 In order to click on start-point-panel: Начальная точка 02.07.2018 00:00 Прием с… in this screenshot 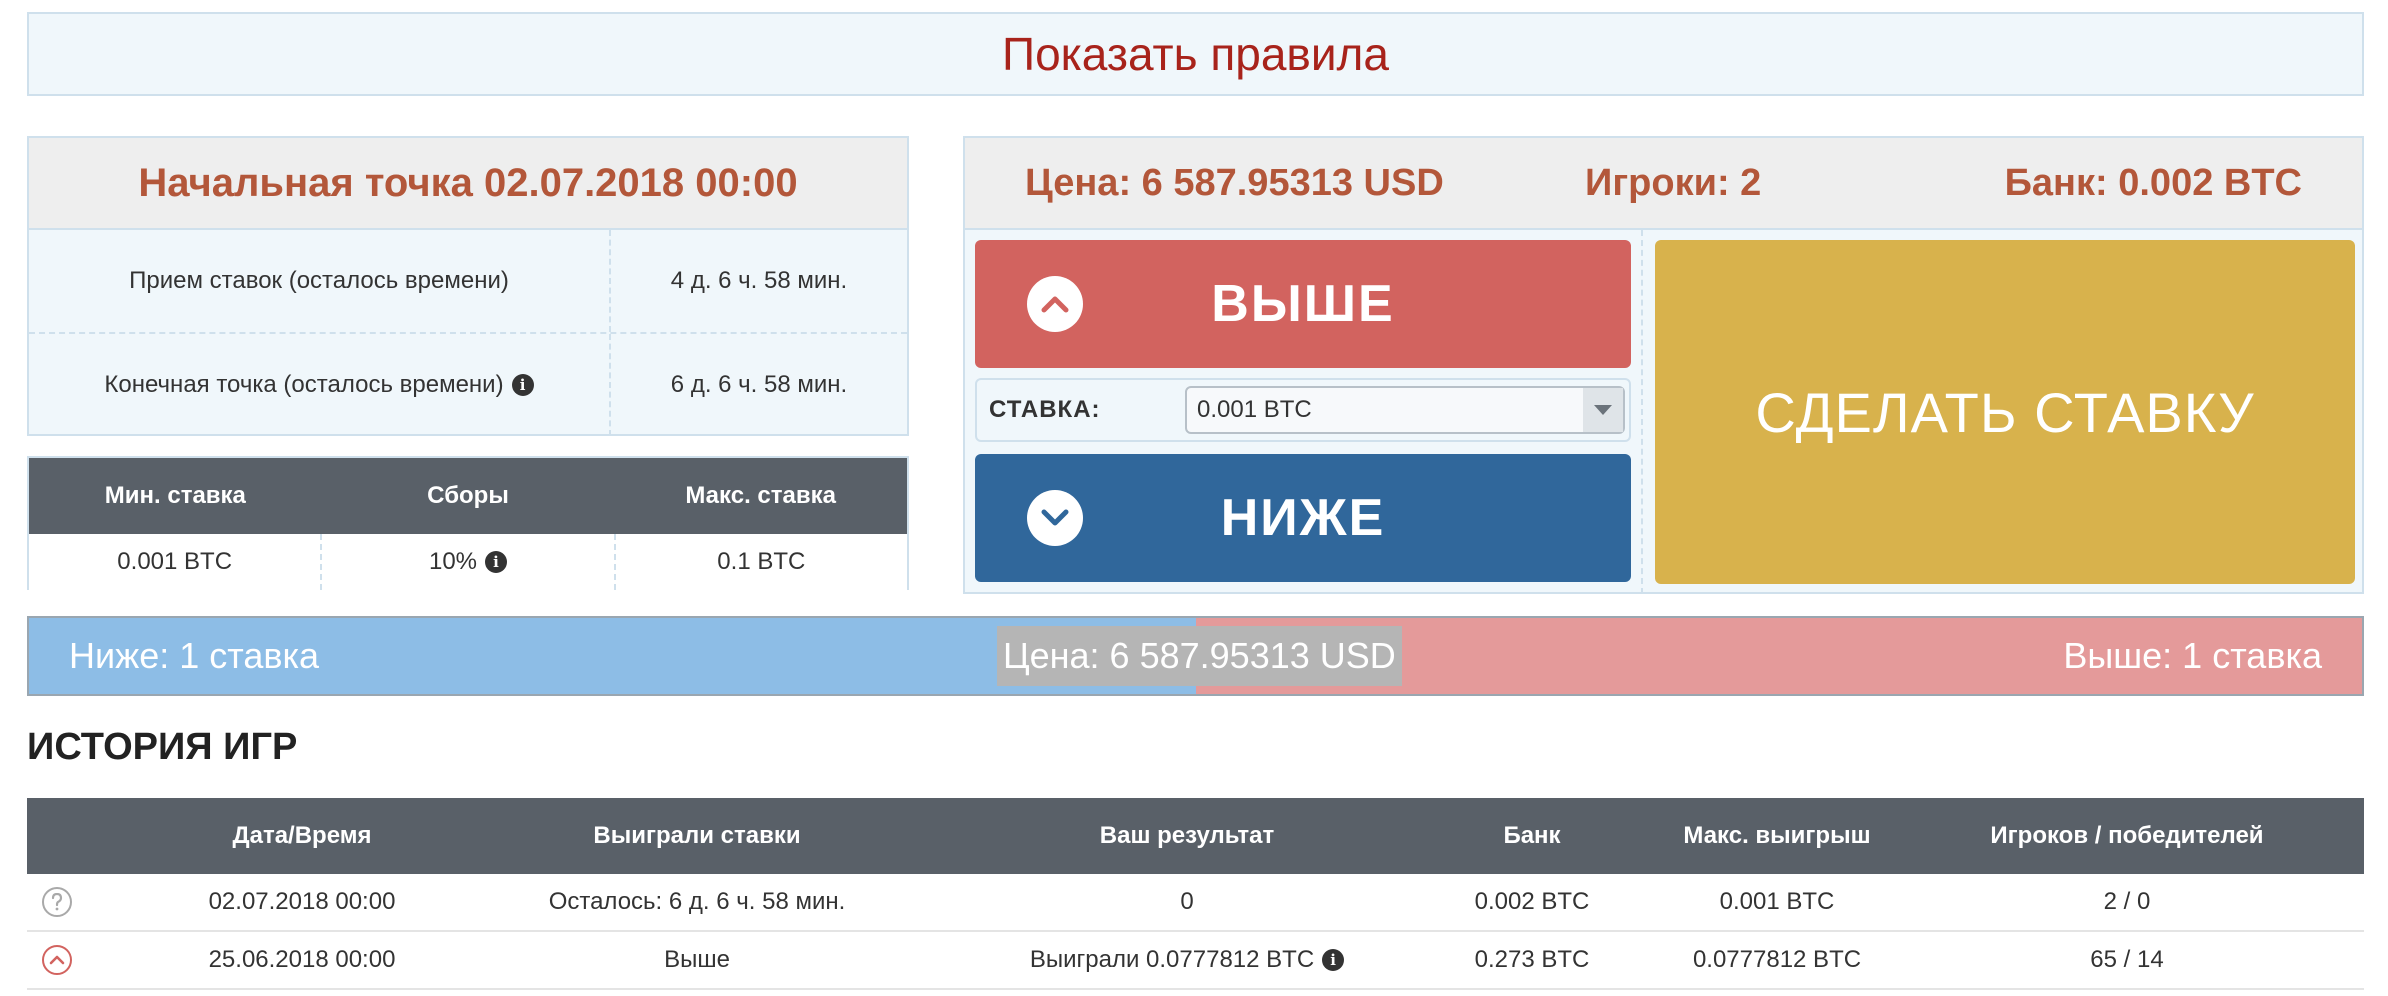, I will do `click(468, 286)`.